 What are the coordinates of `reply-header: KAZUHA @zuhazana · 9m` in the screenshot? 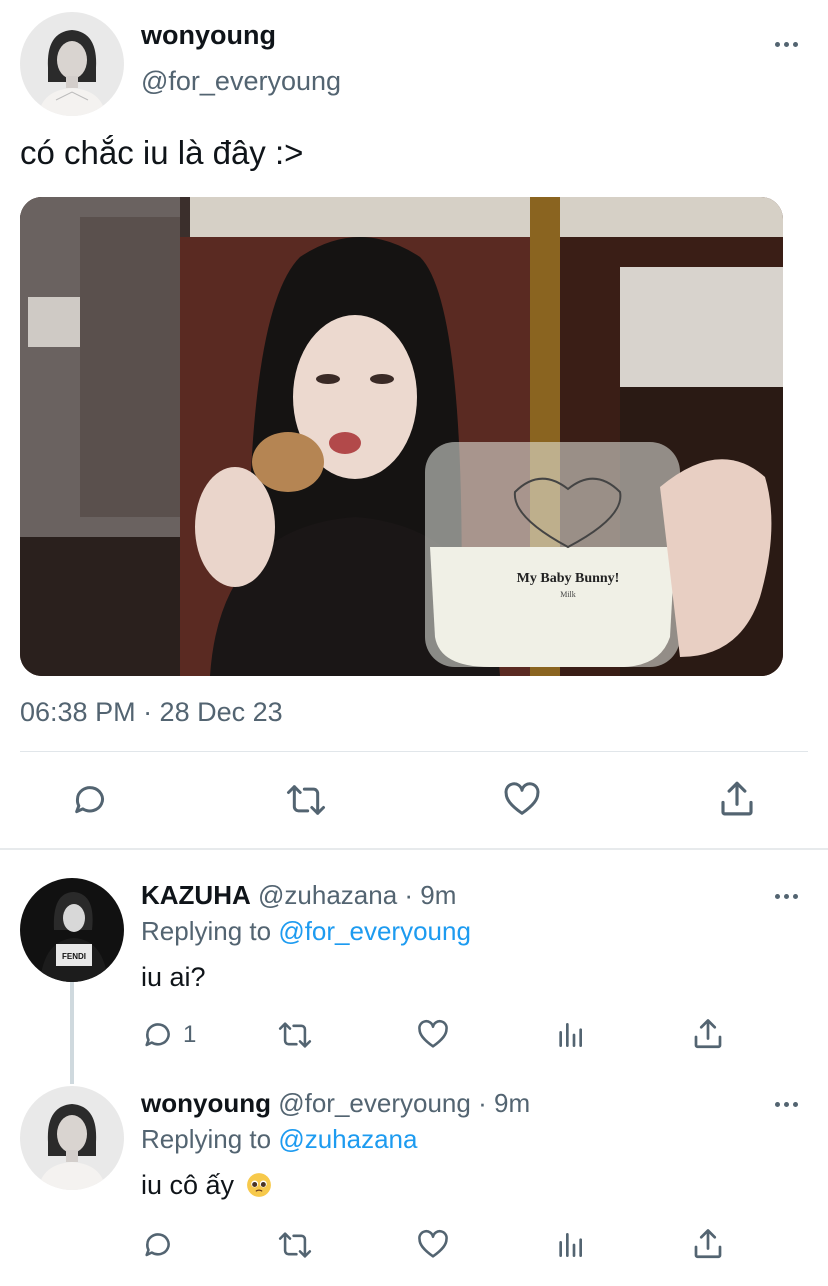 It's located at (298, 895).